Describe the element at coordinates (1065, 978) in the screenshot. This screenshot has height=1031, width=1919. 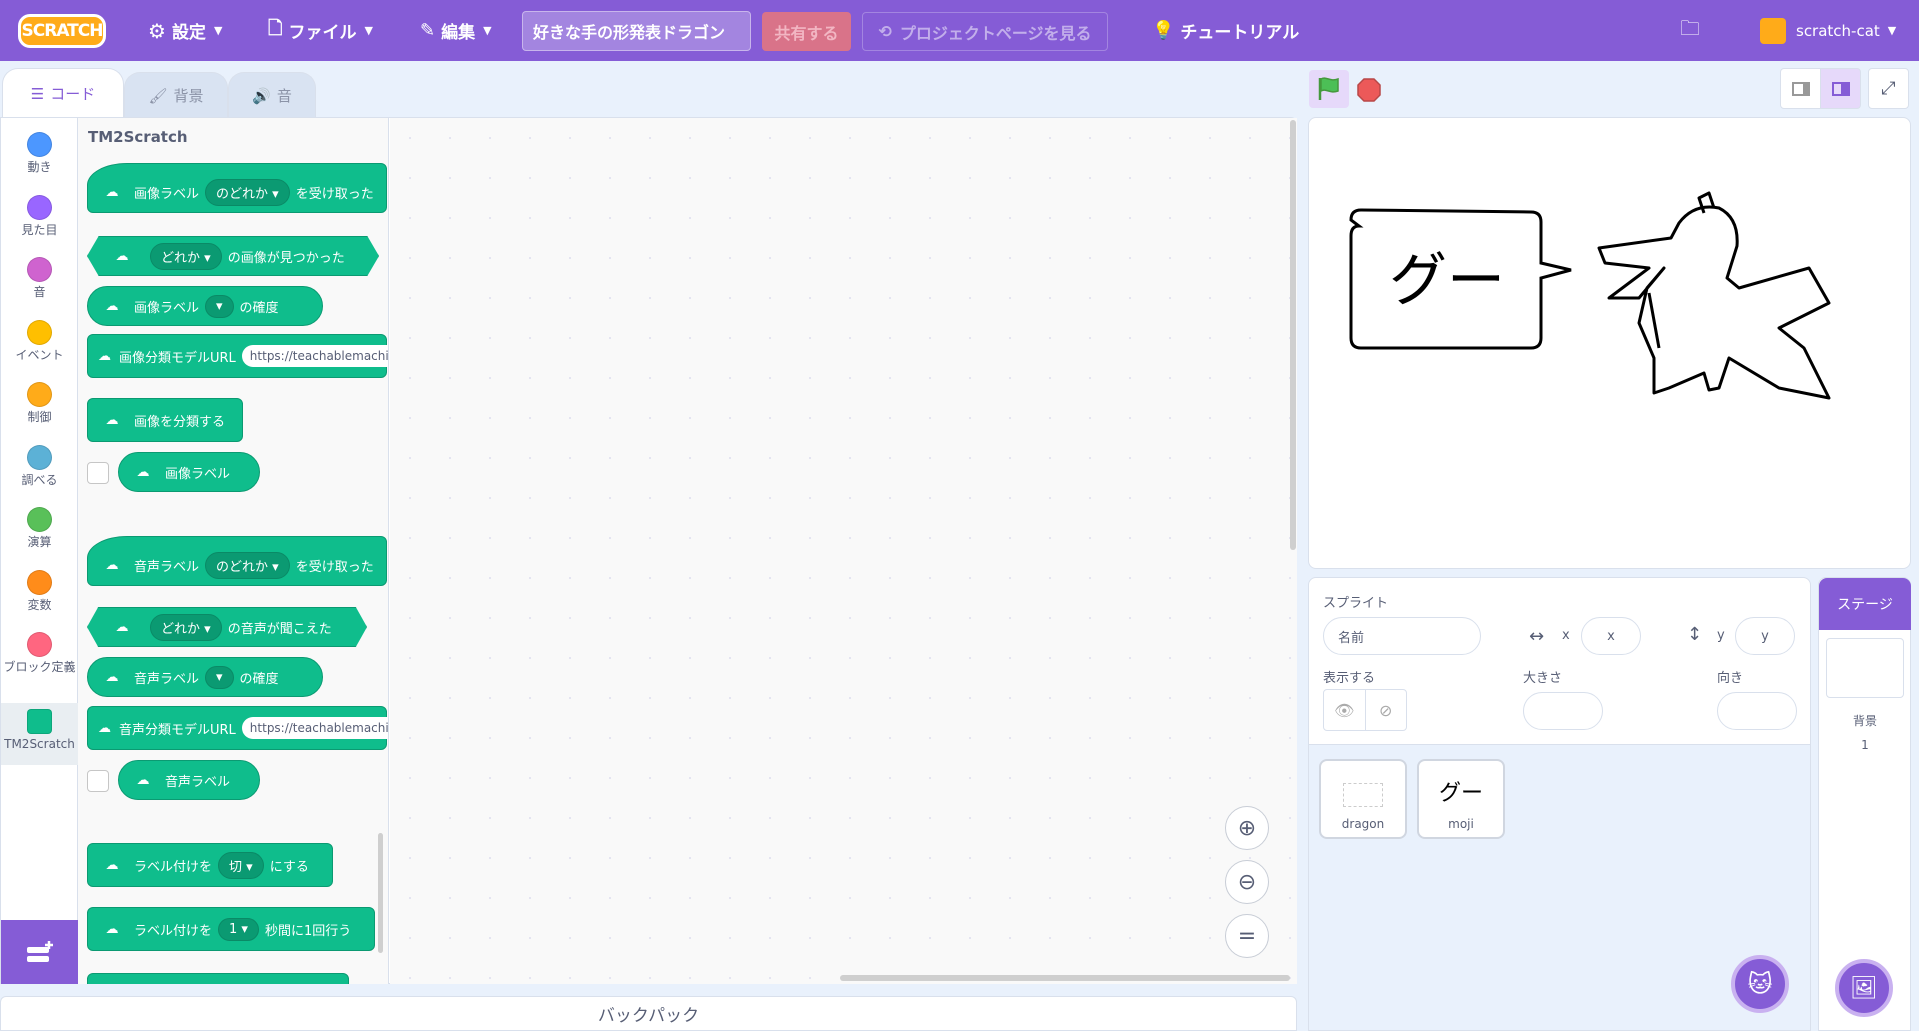
I see `workspace-horizontal-scrollbar` at that location.